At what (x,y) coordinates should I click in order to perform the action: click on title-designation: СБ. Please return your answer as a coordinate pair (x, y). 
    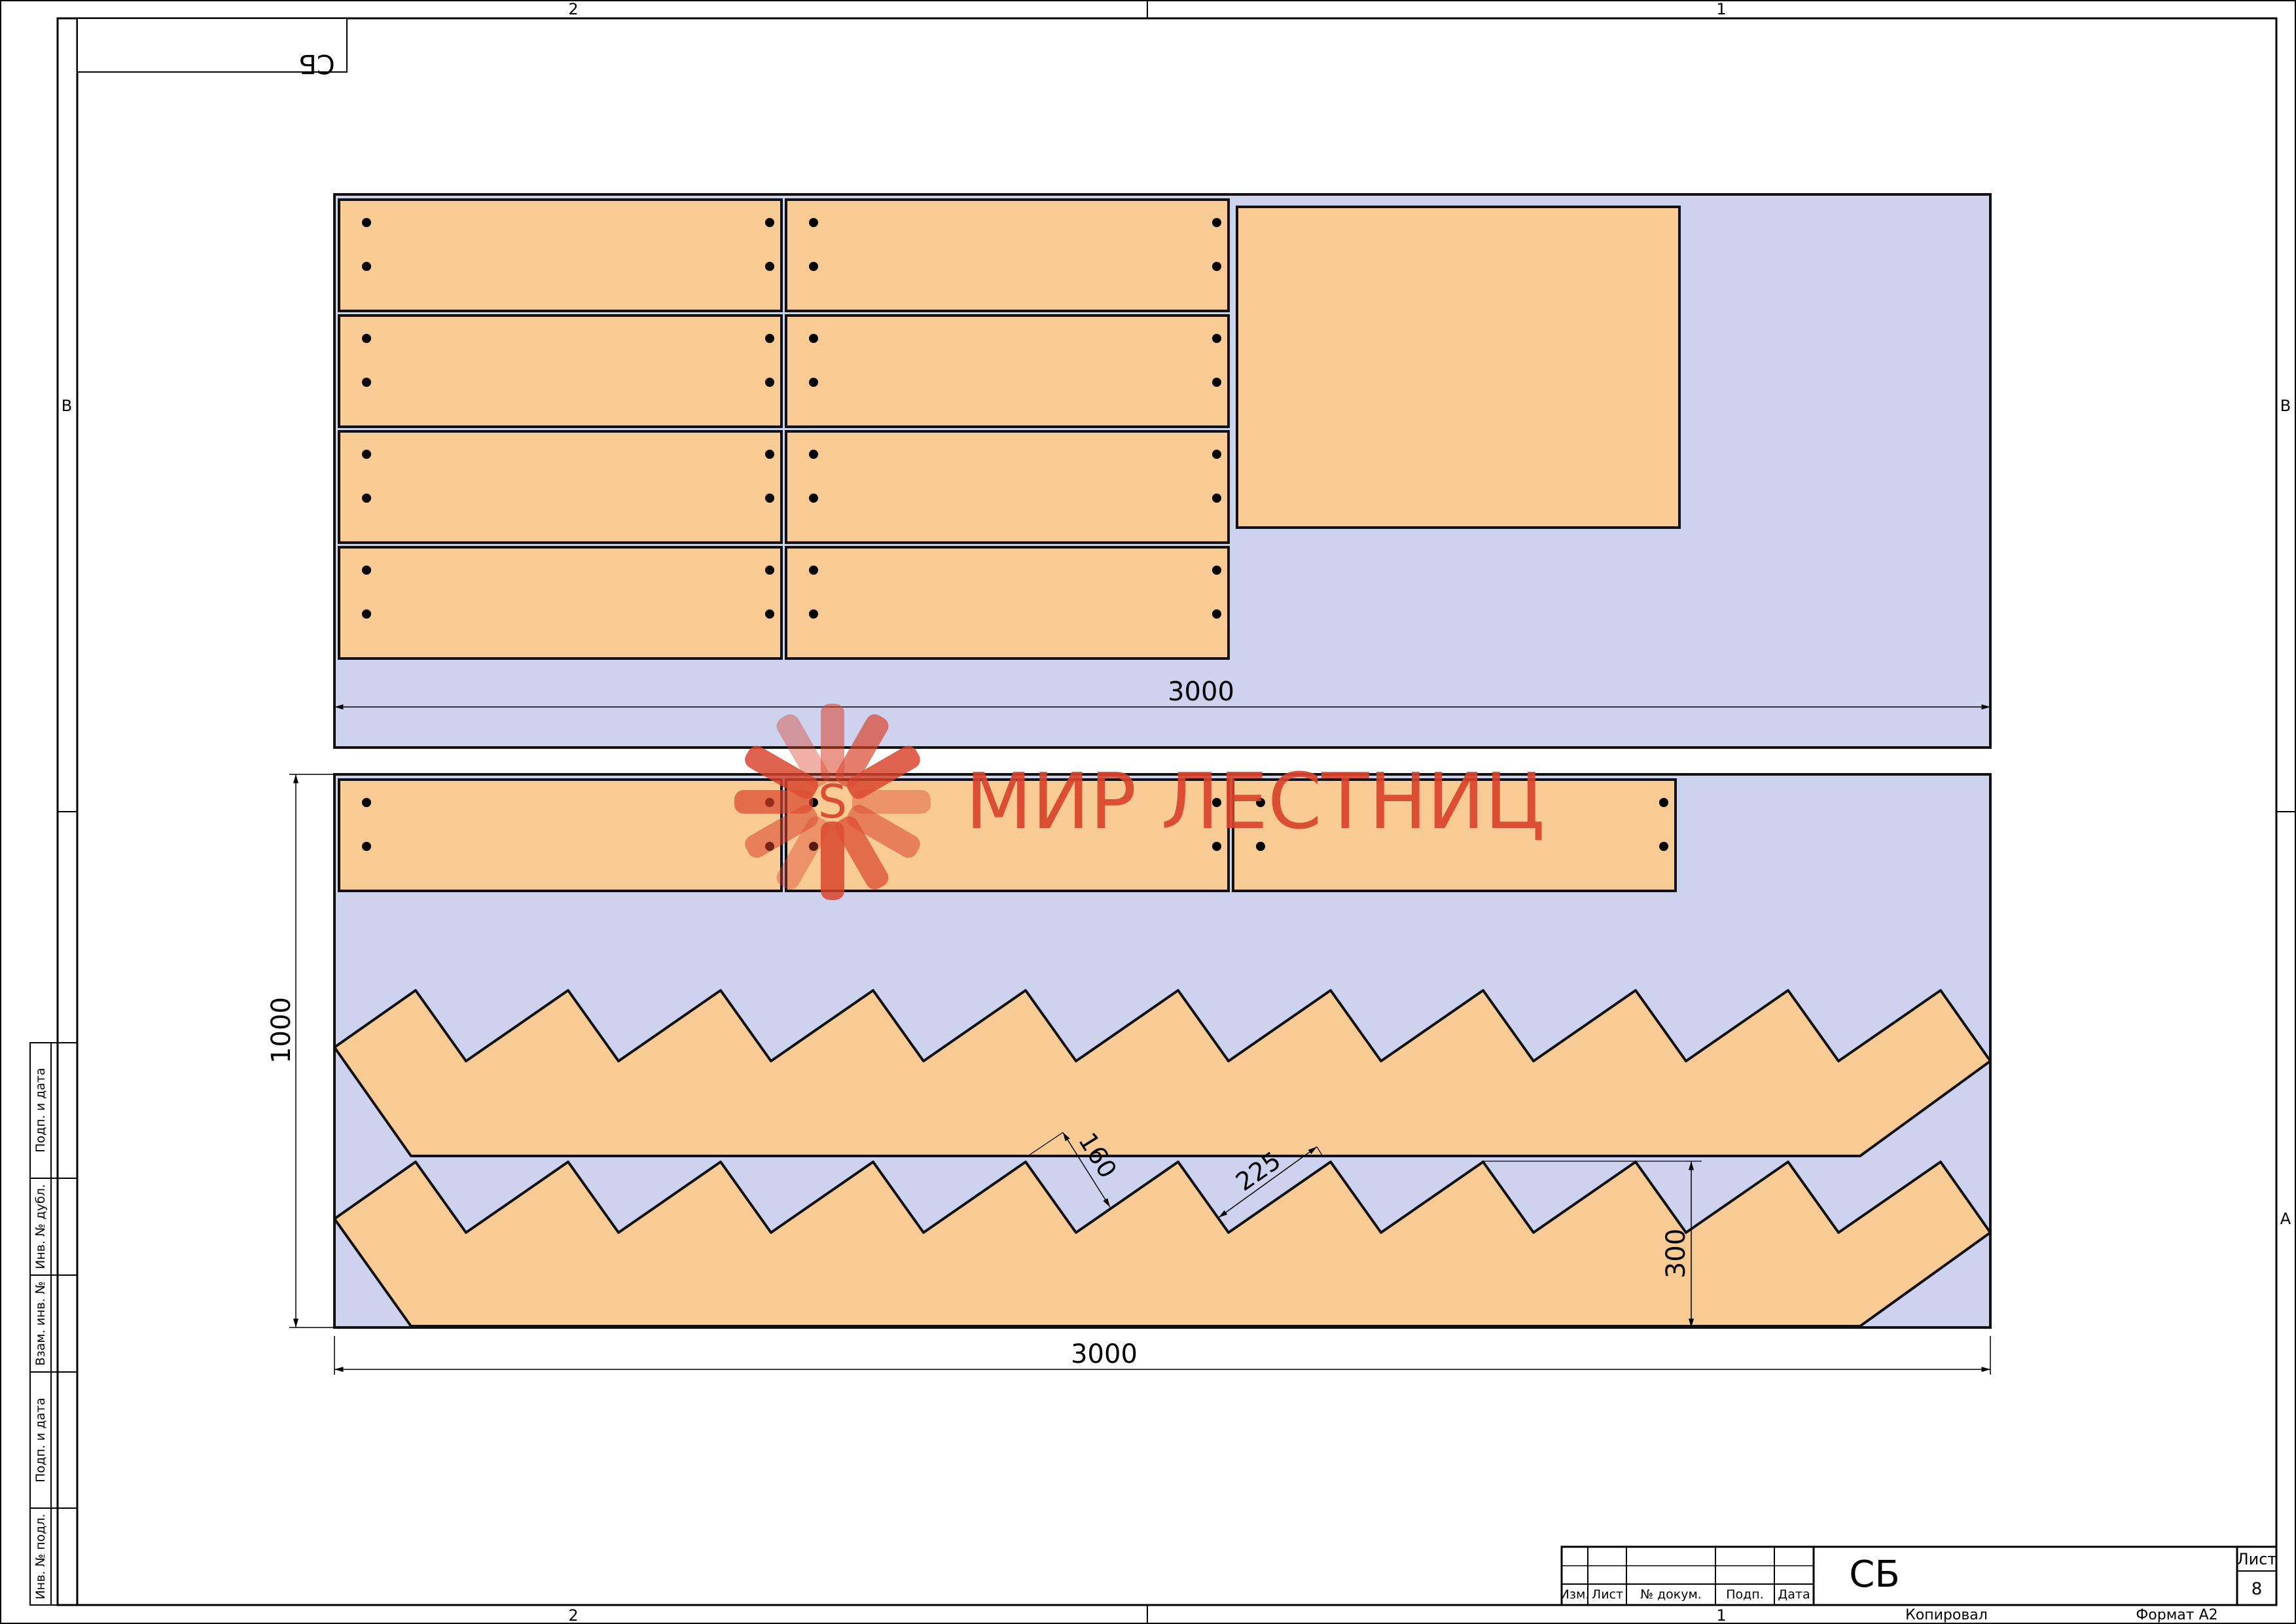
    Looking at the image, I should click on (1874, 1574).